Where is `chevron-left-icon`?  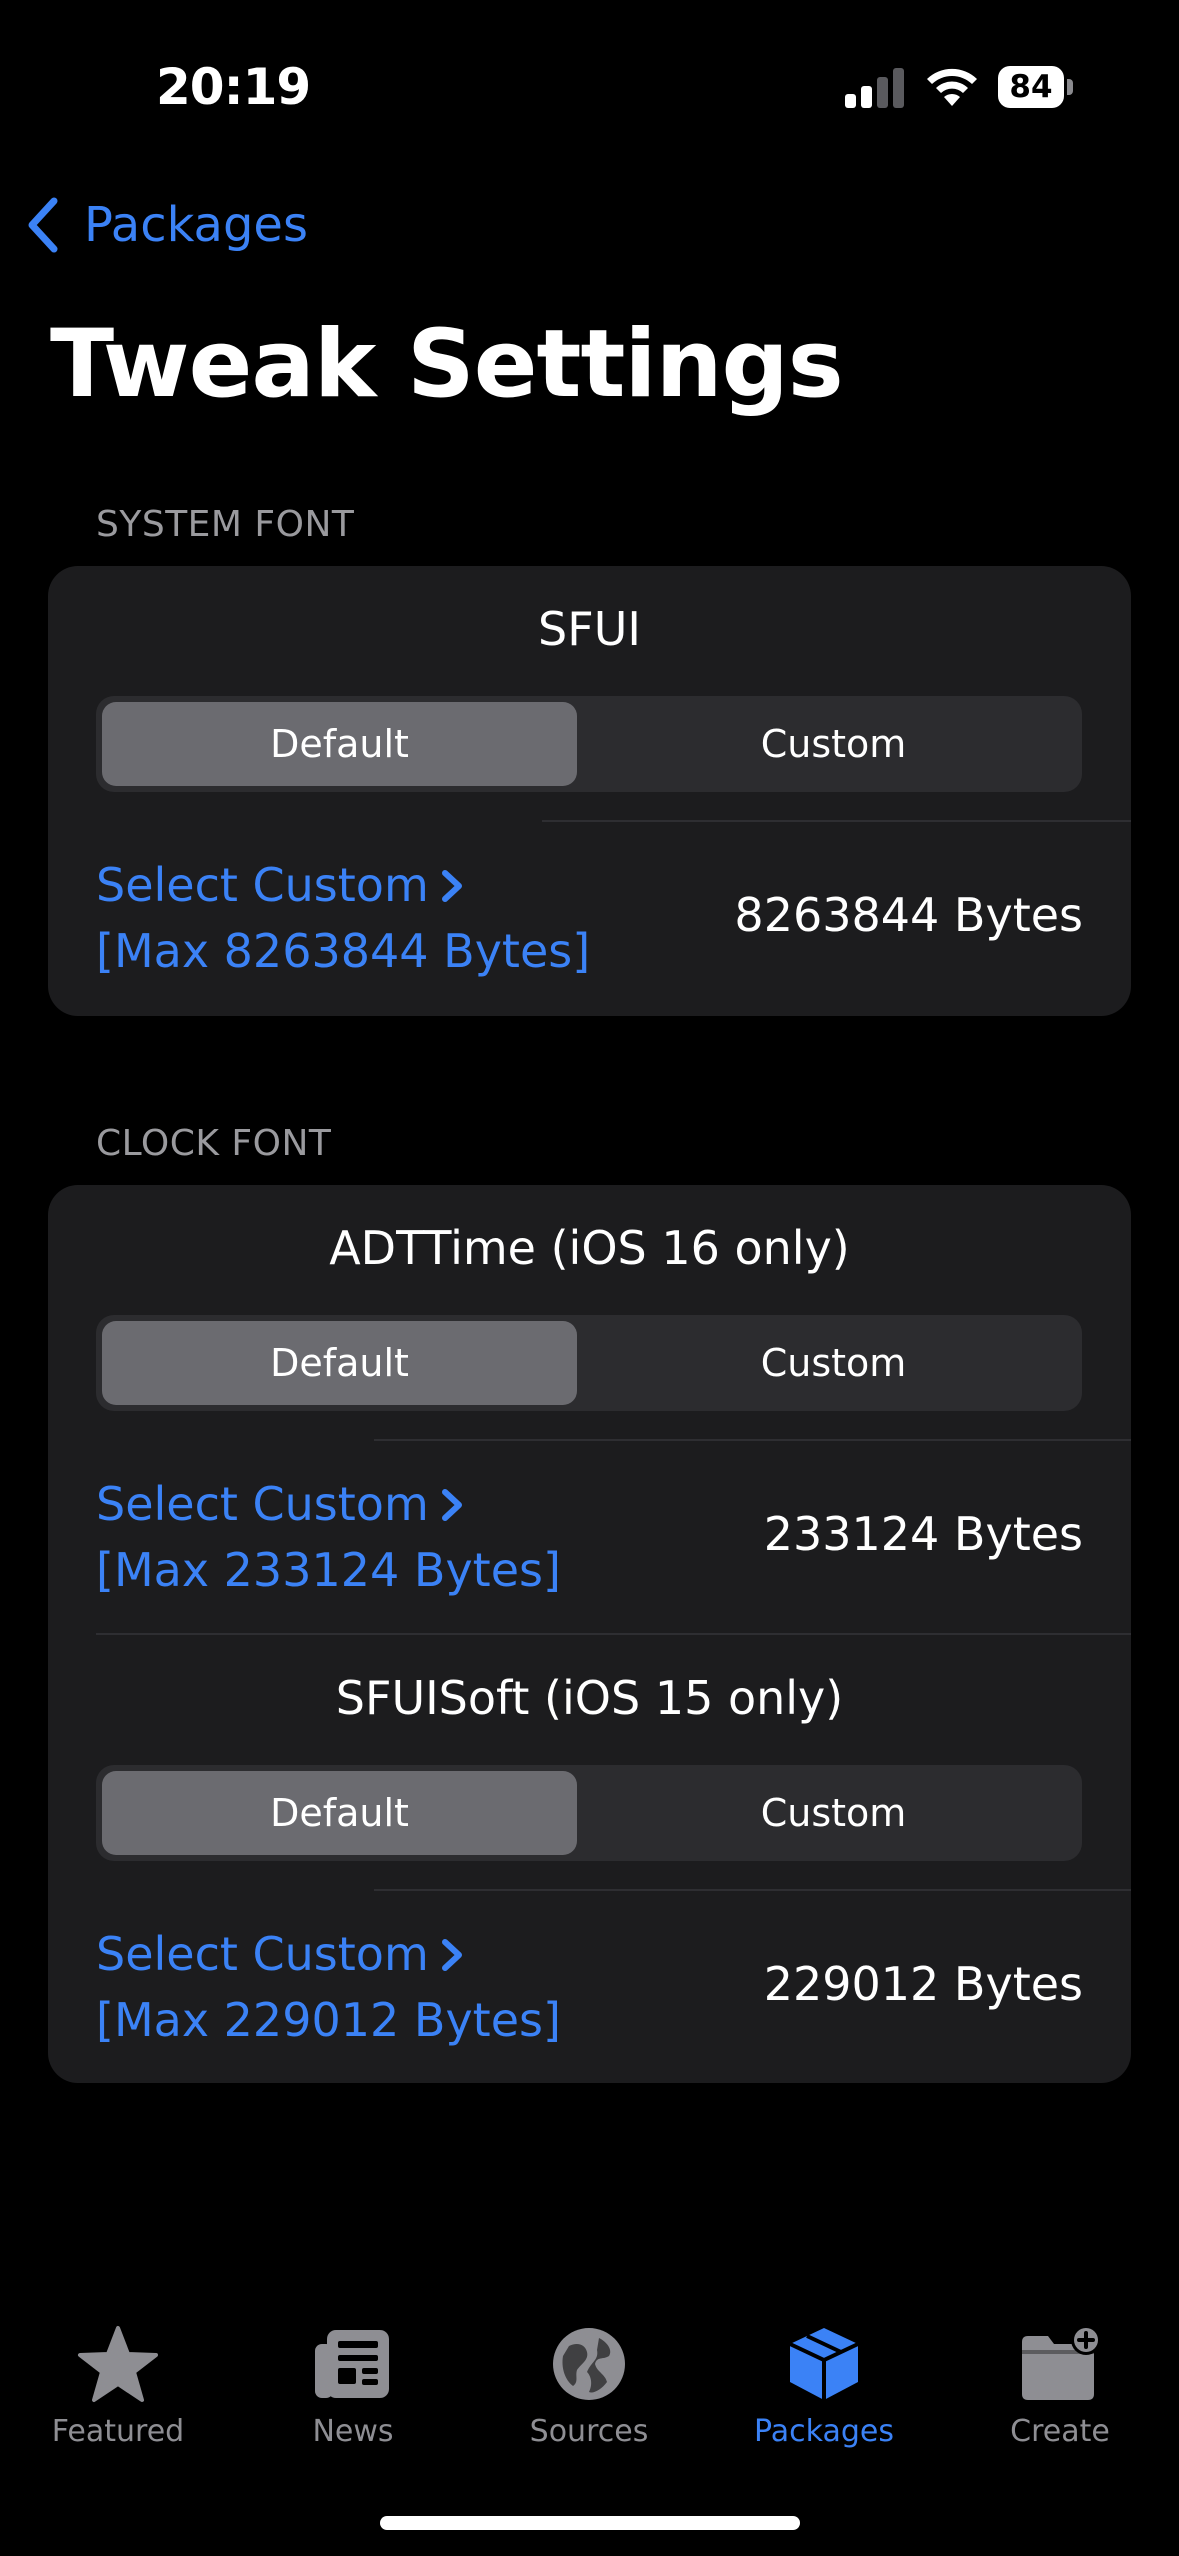 chevron-left-icon is located at coordinates (43, 225).